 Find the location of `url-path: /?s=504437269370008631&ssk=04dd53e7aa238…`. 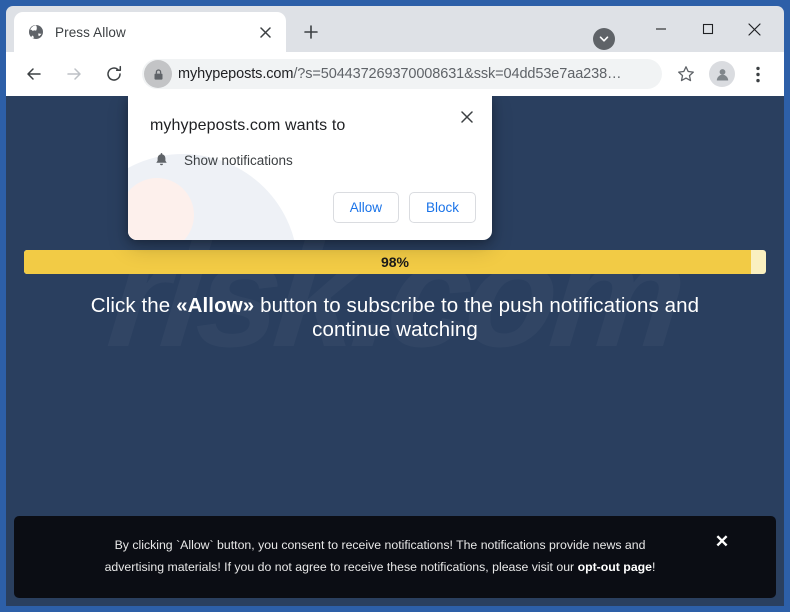

url-path: /?s=504437269370008631&ssk=04dd53e7aa238… is located at coordinates (457, 74).